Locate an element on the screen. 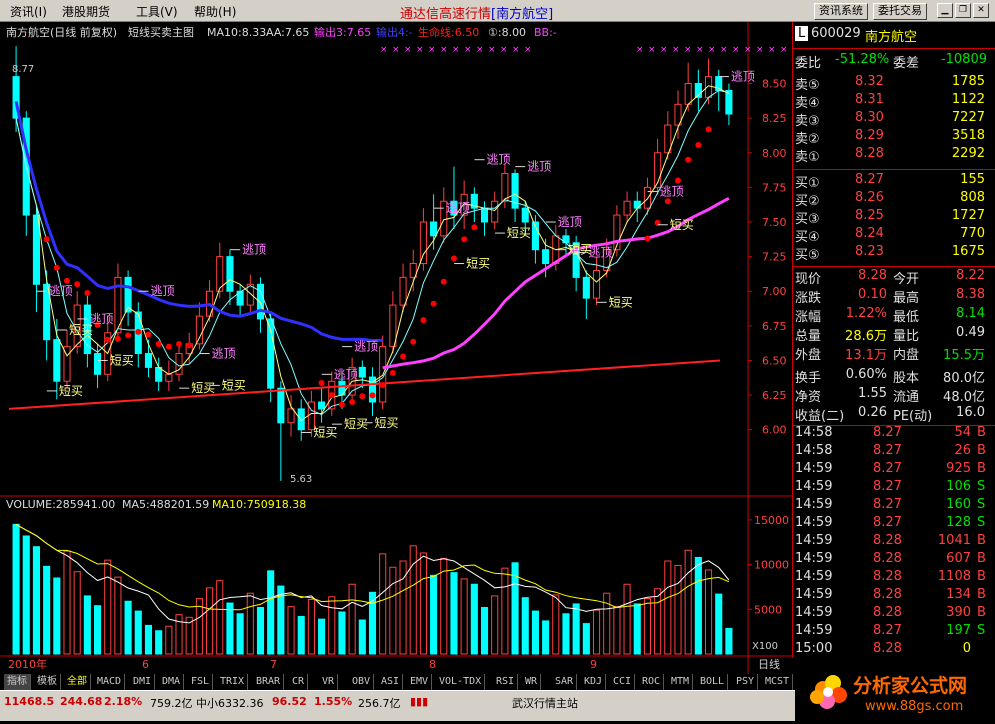 The image size is (995, 724). menu-help: 帮助(H) is located at coordinates (215, 11).